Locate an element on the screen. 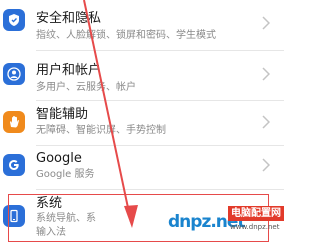 The width and height of the screenshot is (320, 247). shield-icon is located at coordinates (14, 20).